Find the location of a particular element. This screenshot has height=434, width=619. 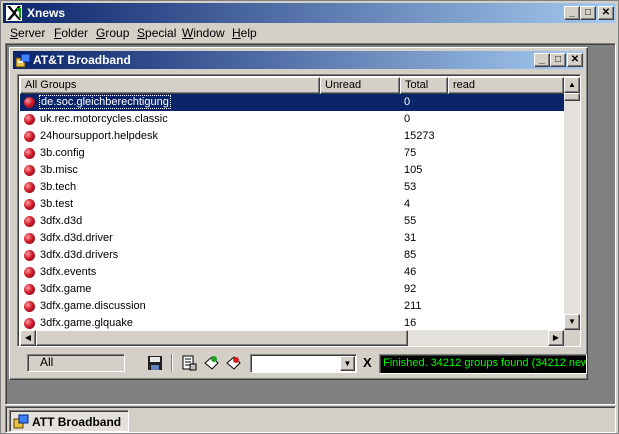

scroll-down-button: ▼ is located at coordinates (572, 322).